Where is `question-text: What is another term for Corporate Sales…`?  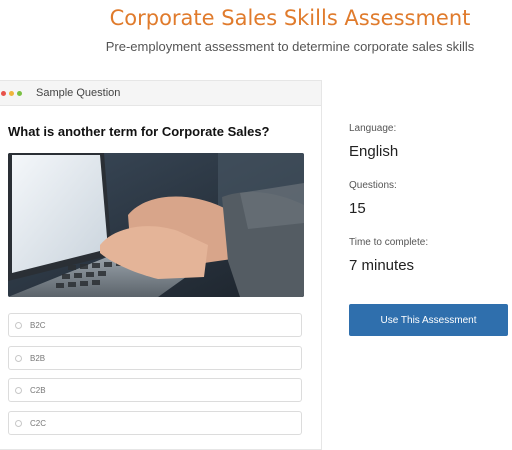 question-text: What is another term for Corporate Sales… is located at coordinates (139, 131).